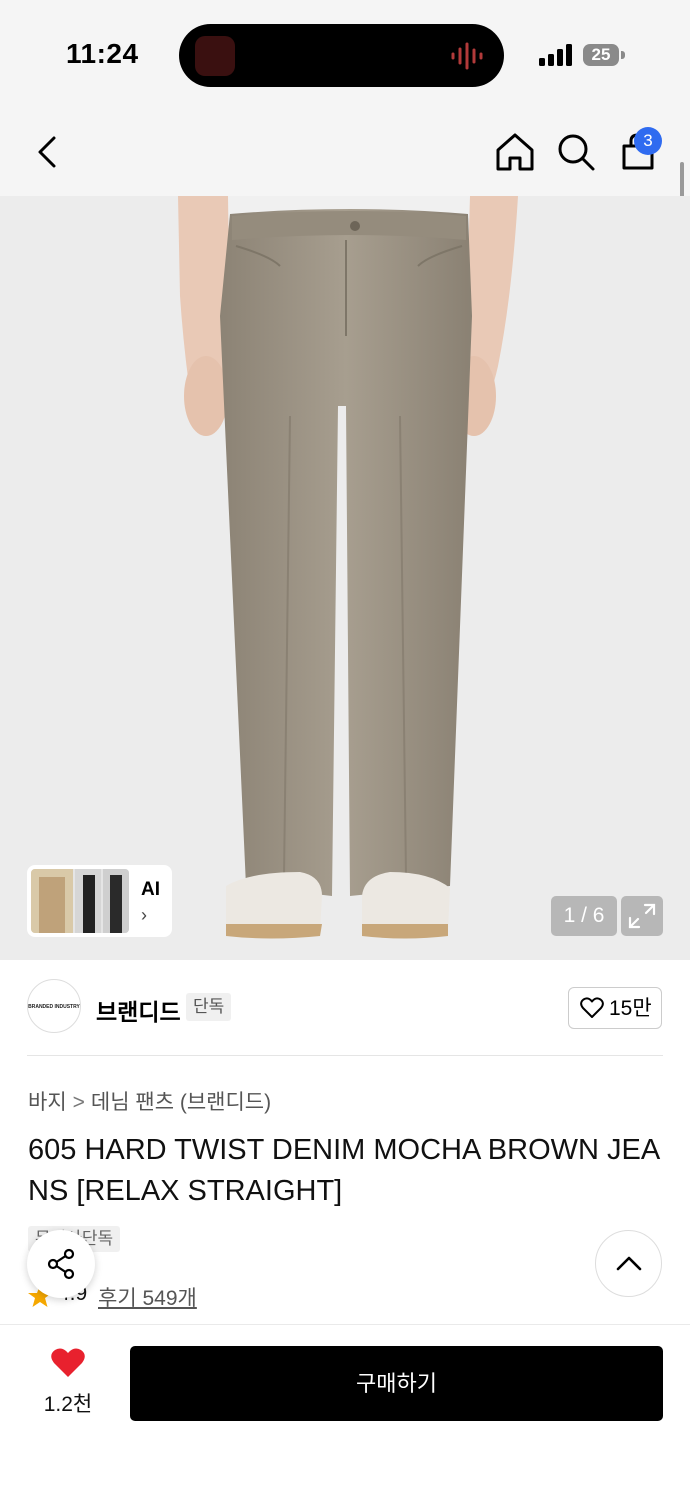  I want to click on ai-outfit-suggestion: AI ›, so click(99, 901).